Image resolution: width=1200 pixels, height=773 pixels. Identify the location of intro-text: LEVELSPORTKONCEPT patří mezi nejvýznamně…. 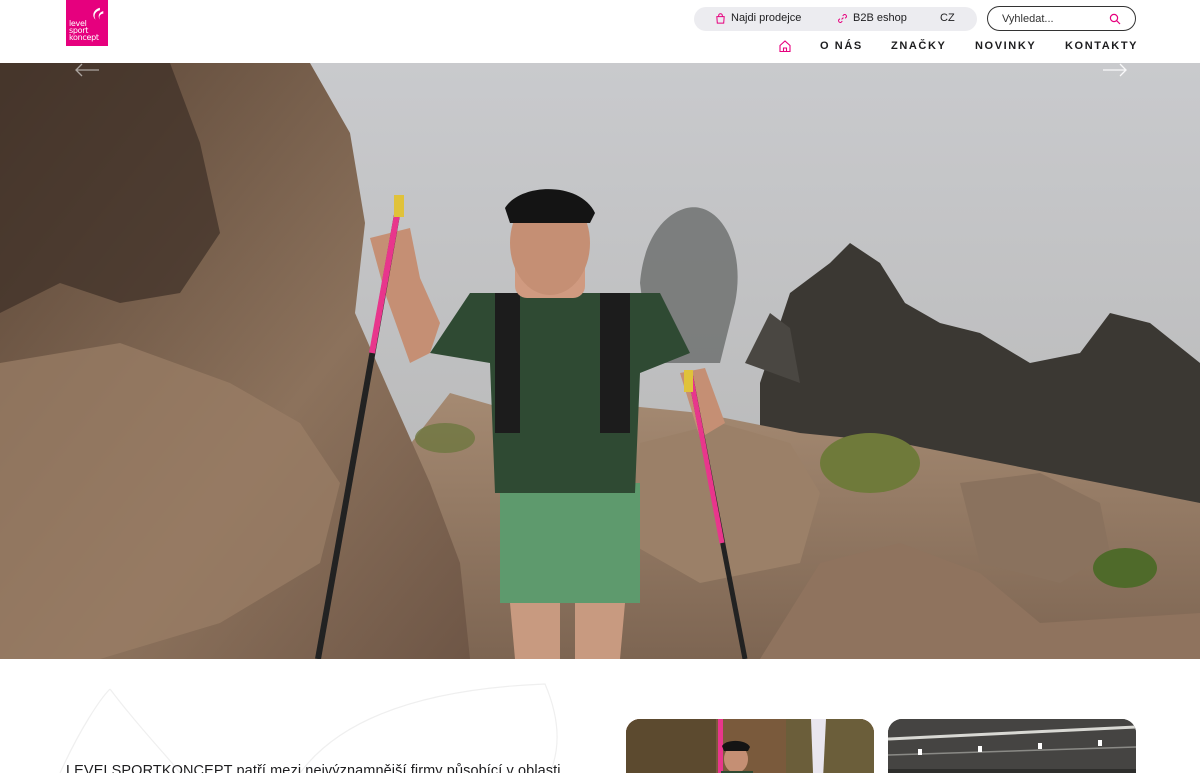
(313, 768).